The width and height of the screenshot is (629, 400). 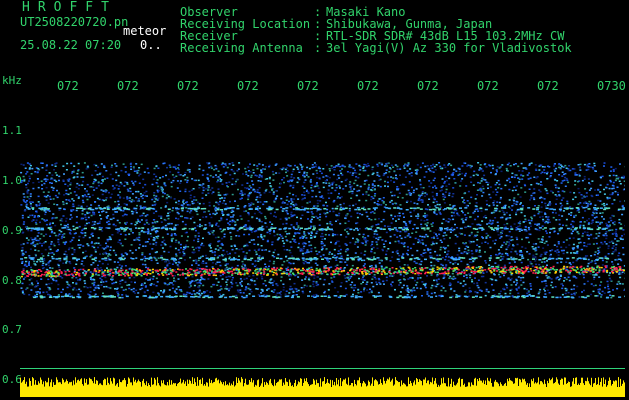 What do you see at coordinates (318, 48) in the screenshot?
I see `antenna-colon: :` at bounding box center [318, 48].